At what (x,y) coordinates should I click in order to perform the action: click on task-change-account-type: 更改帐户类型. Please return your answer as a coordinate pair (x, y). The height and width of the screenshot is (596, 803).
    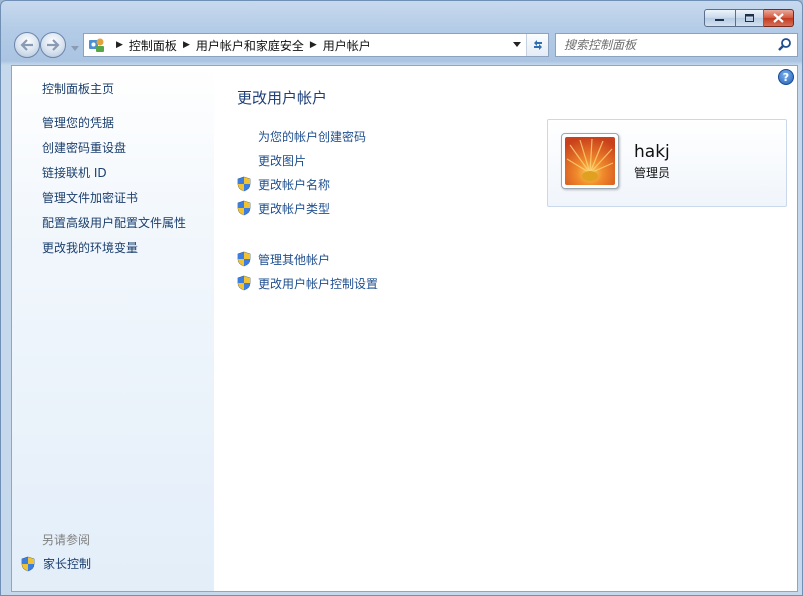
    Looking at the image, I should click on (307, 208).